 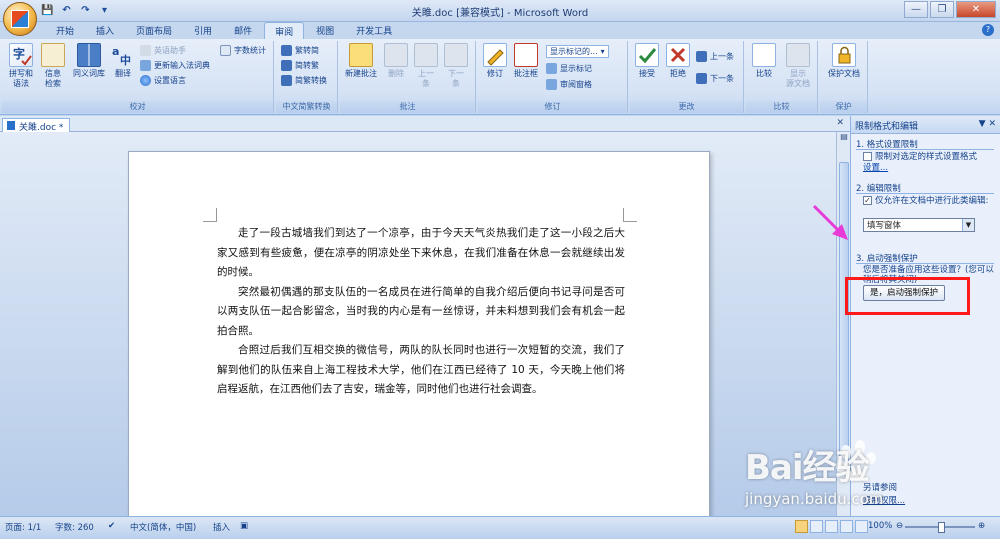 I want to click on editing-type-select: ▼ 填写窗体, so click(x=919, y=225).